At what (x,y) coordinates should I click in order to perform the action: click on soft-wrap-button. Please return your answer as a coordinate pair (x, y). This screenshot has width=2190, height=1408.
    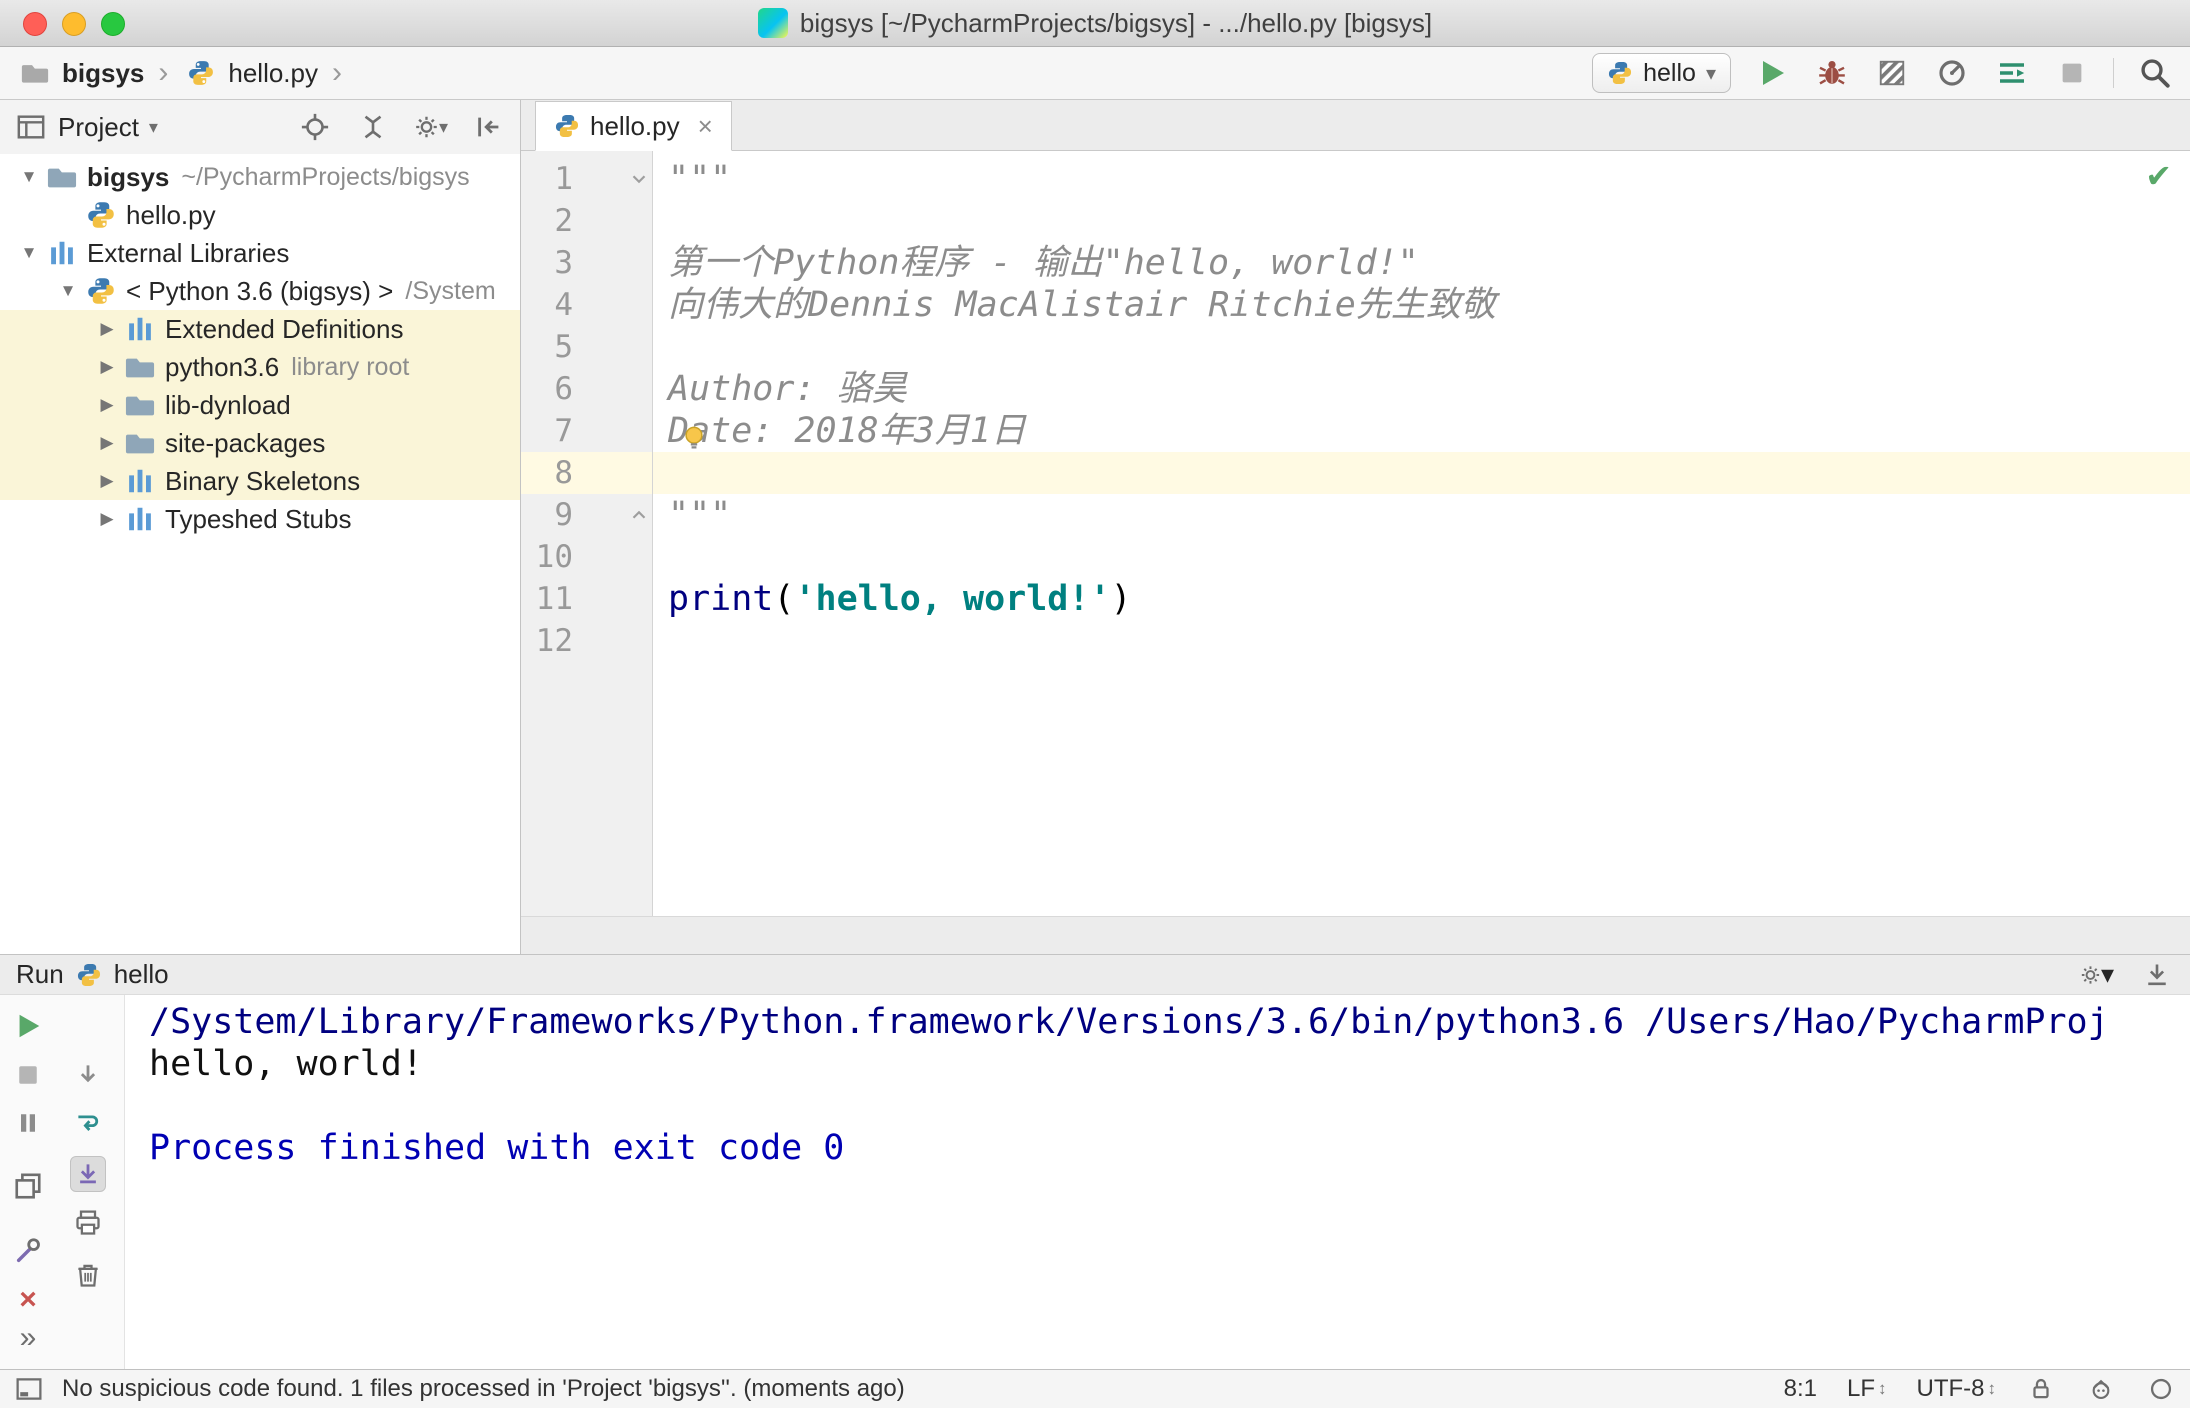
    Looking at the image, I should click on (88, 1123).